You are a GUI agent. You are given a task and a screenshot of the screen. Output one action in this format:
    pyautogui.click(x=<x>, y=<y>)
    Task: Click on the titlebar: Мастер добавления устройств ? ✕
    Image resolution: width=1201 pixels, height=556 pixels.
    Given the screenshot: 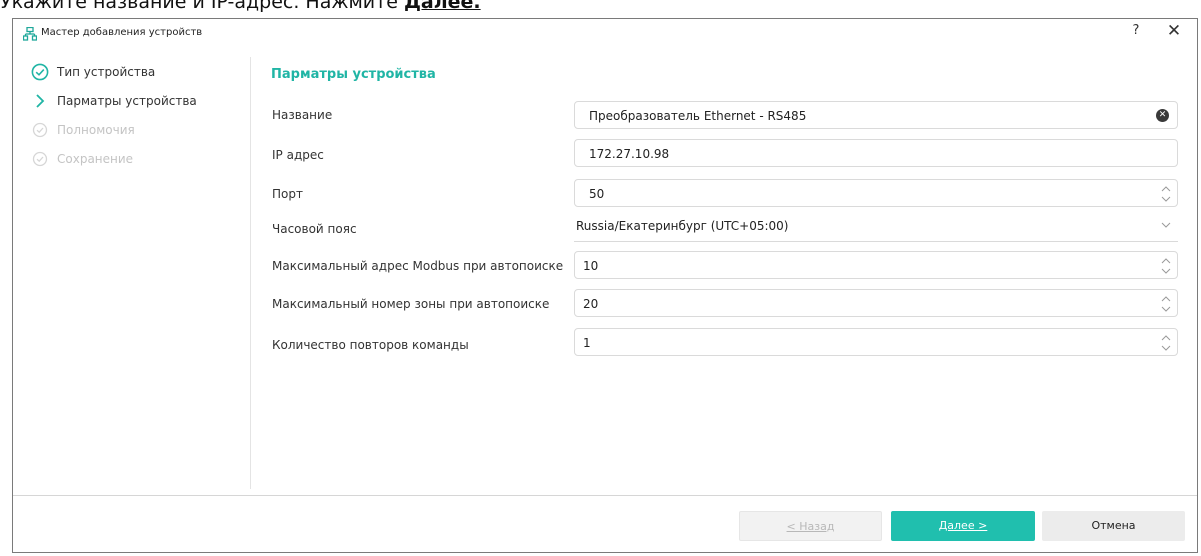 What is the action you would take?
    pyautogui.click(x=605, y=34)
    